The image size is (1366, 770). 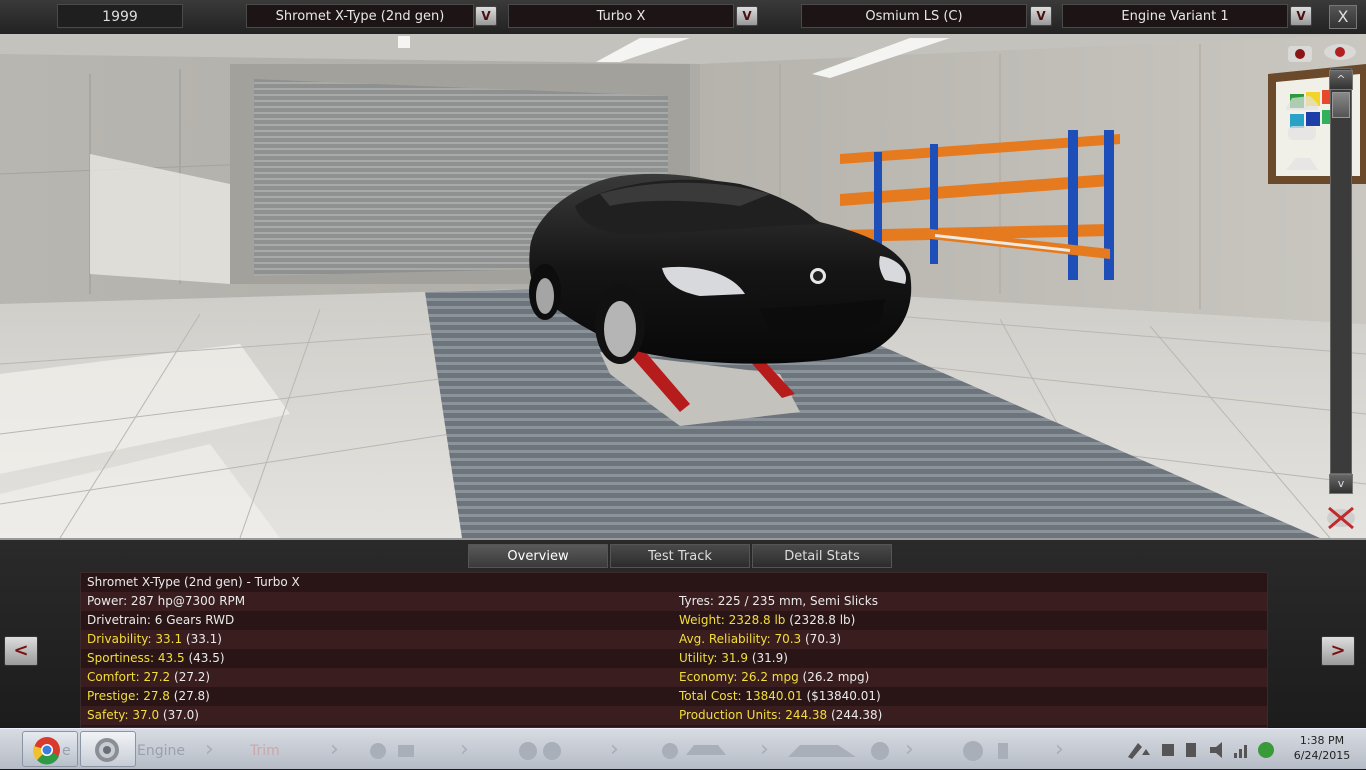 What do you see at coordinates (123, 715) in the screenshot?
I see `stat-value: Safety: 37.0` at bounding box center [123, 715].